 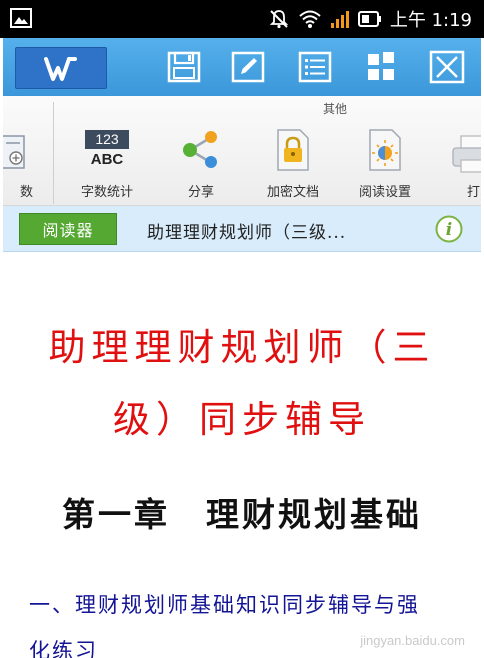 I want to click on ribbon-group-label: 其他, so click(x=335, y=109).